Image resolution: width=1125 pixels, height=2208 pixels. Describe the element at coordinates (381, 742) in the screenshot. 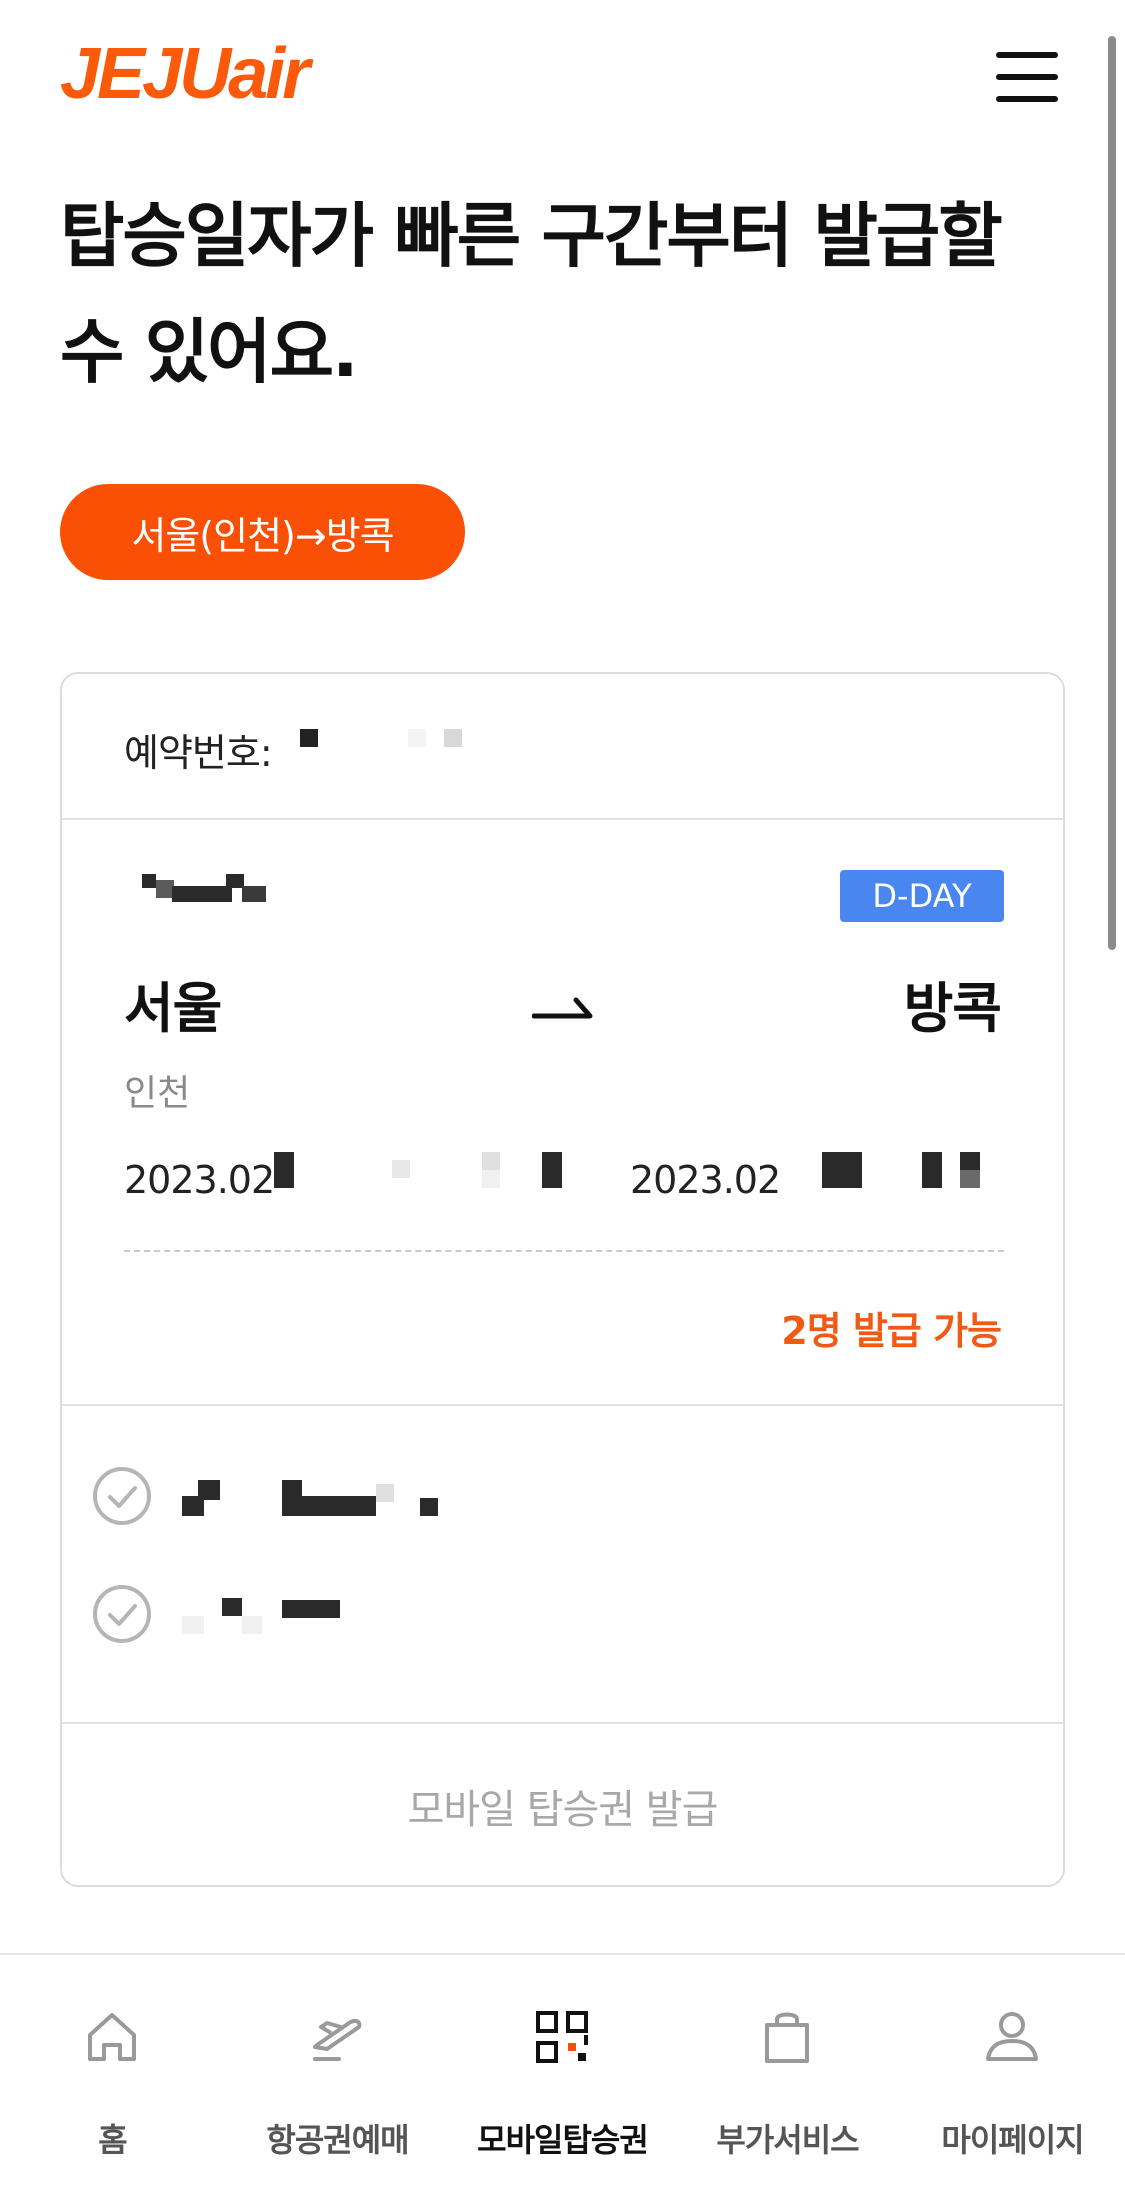

I see `reservation-number-masked` at that location.